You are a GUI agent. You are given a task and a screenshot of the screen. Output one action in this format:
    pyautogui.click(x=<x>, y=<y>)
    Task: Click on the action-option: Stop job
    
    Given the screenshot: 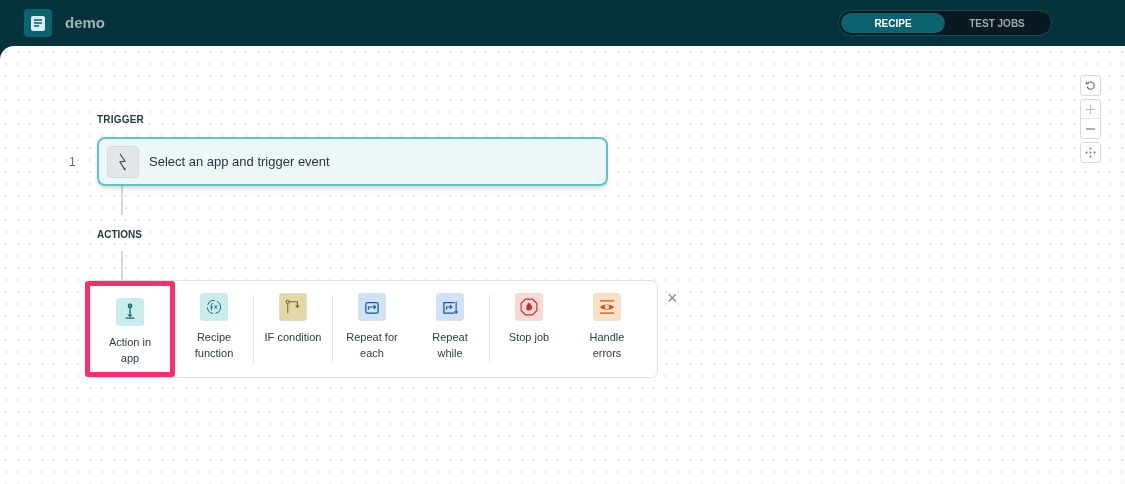 What is the action you would take?
    pyautogui.click(x=529, y=329)
    